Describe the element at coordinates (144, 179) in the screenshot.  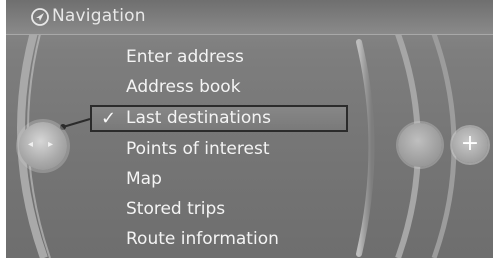
I see `menu-item-map: Map` at that location.